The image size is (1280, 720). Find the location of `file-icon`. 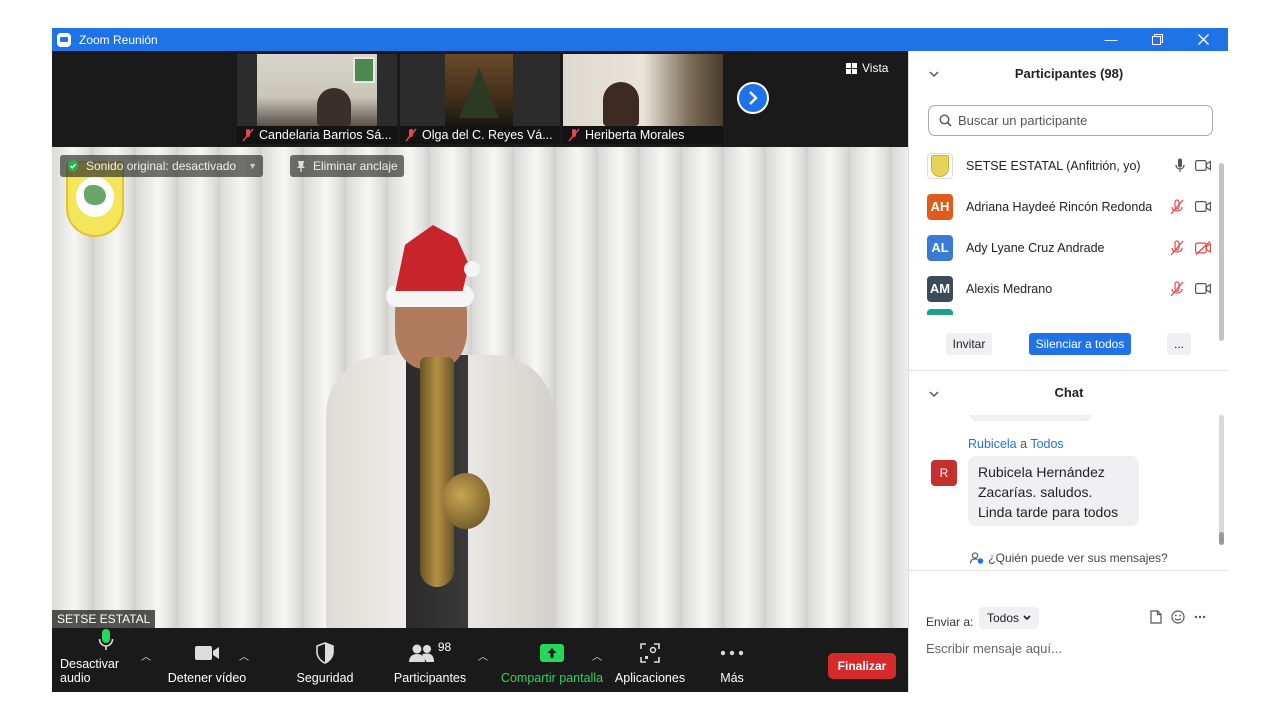

file-icon is located at coordinates (1156, 617).